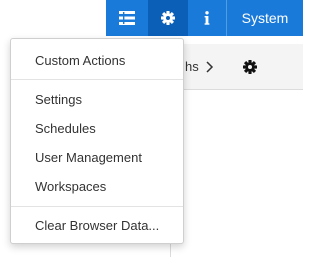  I want to click on panel-list-icon, so click(127, 18).